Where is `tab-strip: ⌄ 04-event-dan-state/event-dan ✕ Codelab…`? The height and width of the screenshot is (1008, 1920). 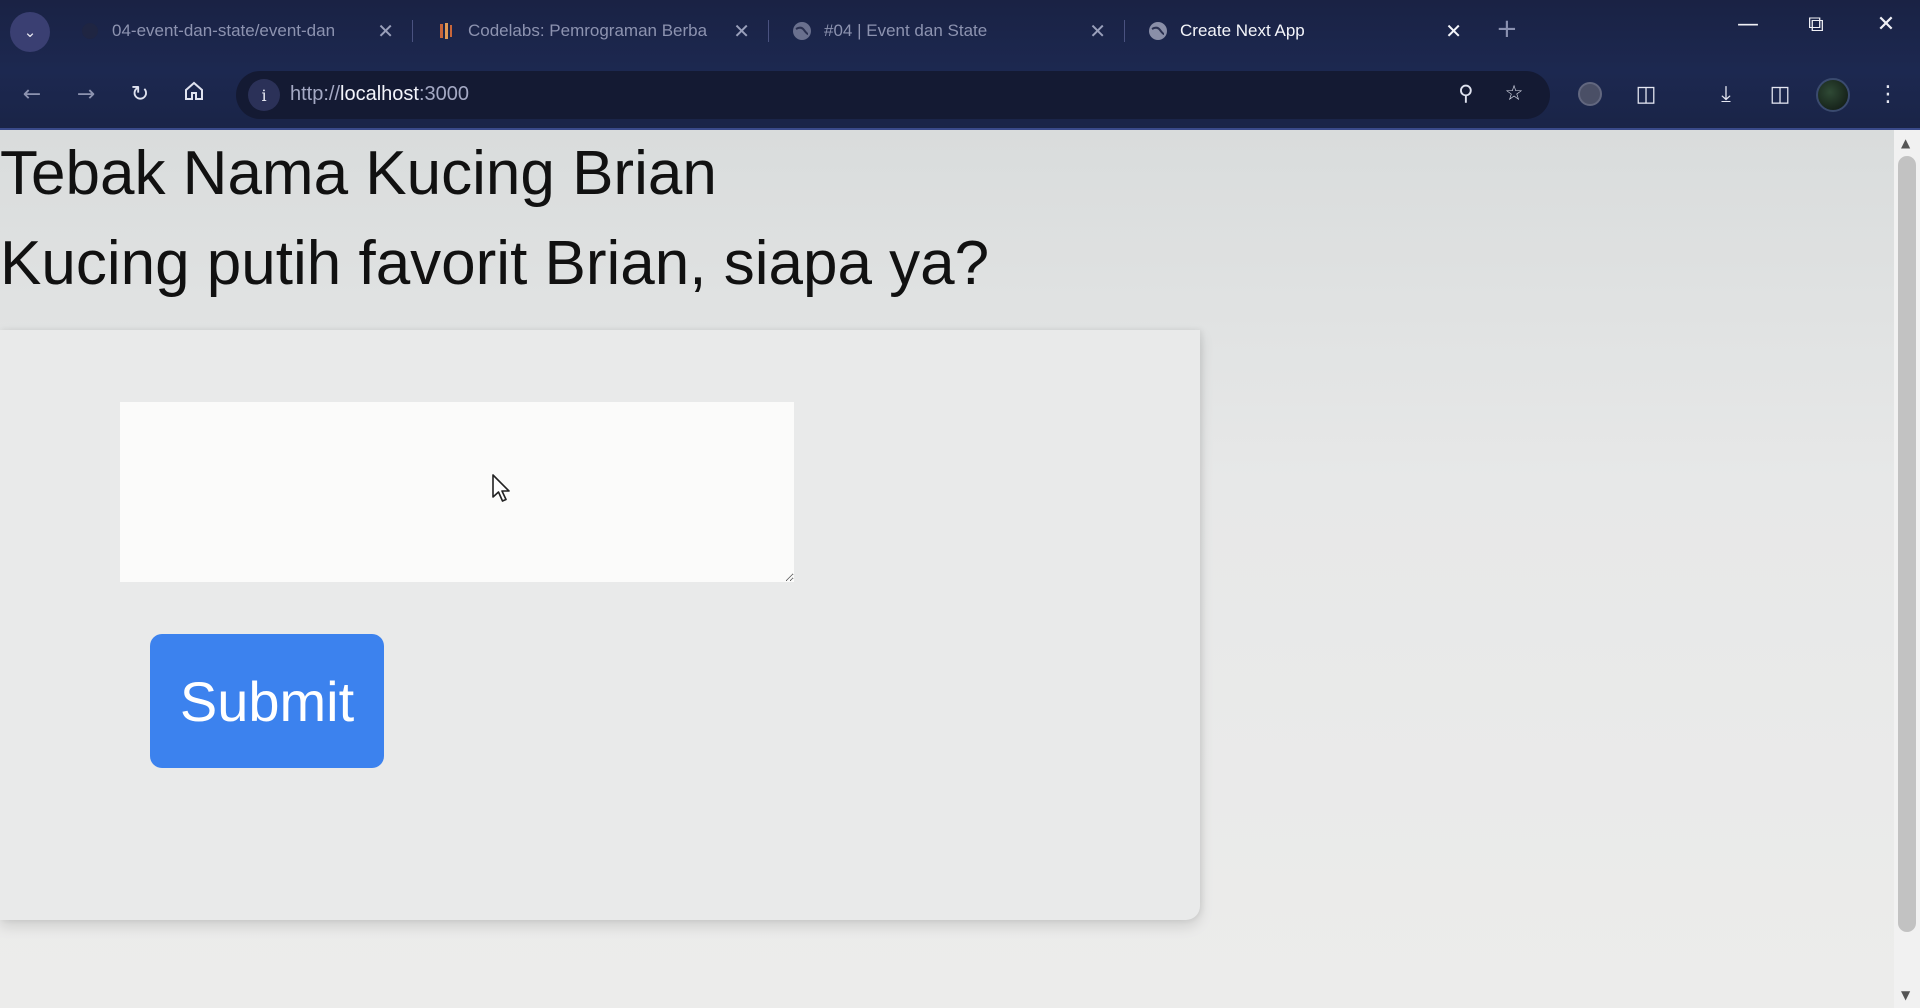 tab-strip: ⌄ 04-event-dan-state/event-dan ✕ Codelab… is located at coordinates (960, 31).